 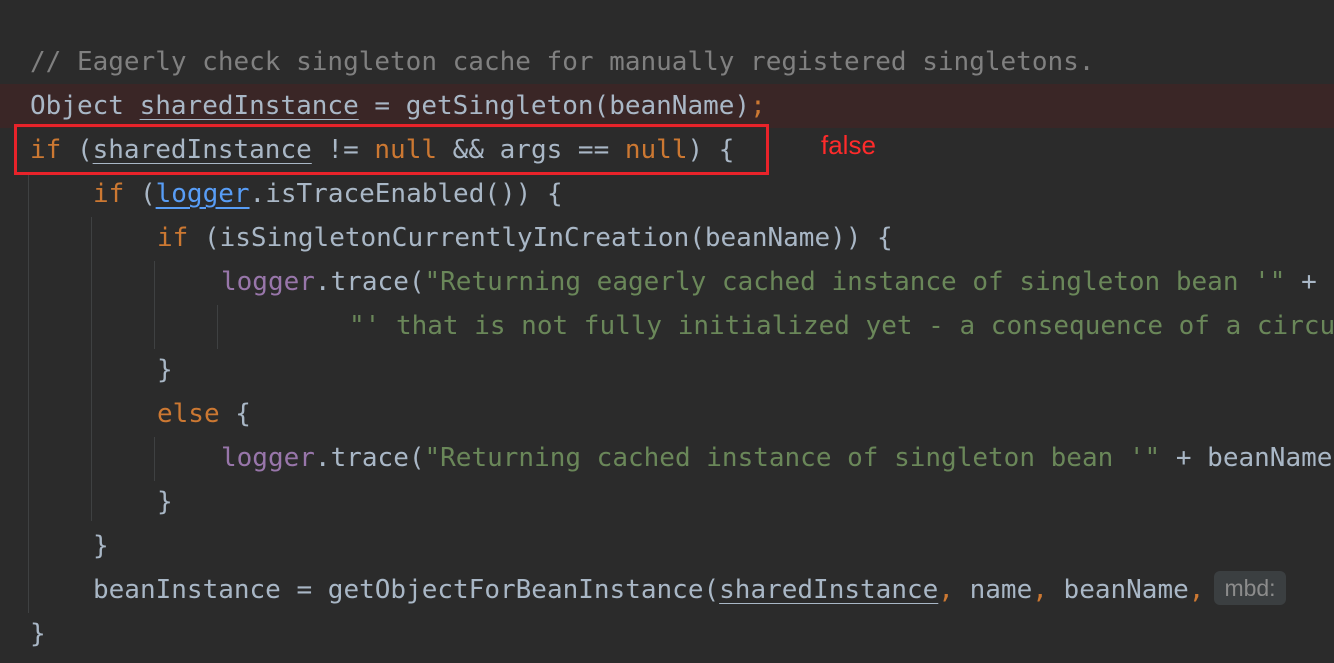 I want to click on type-name: Object, so click(x=77, y=106).